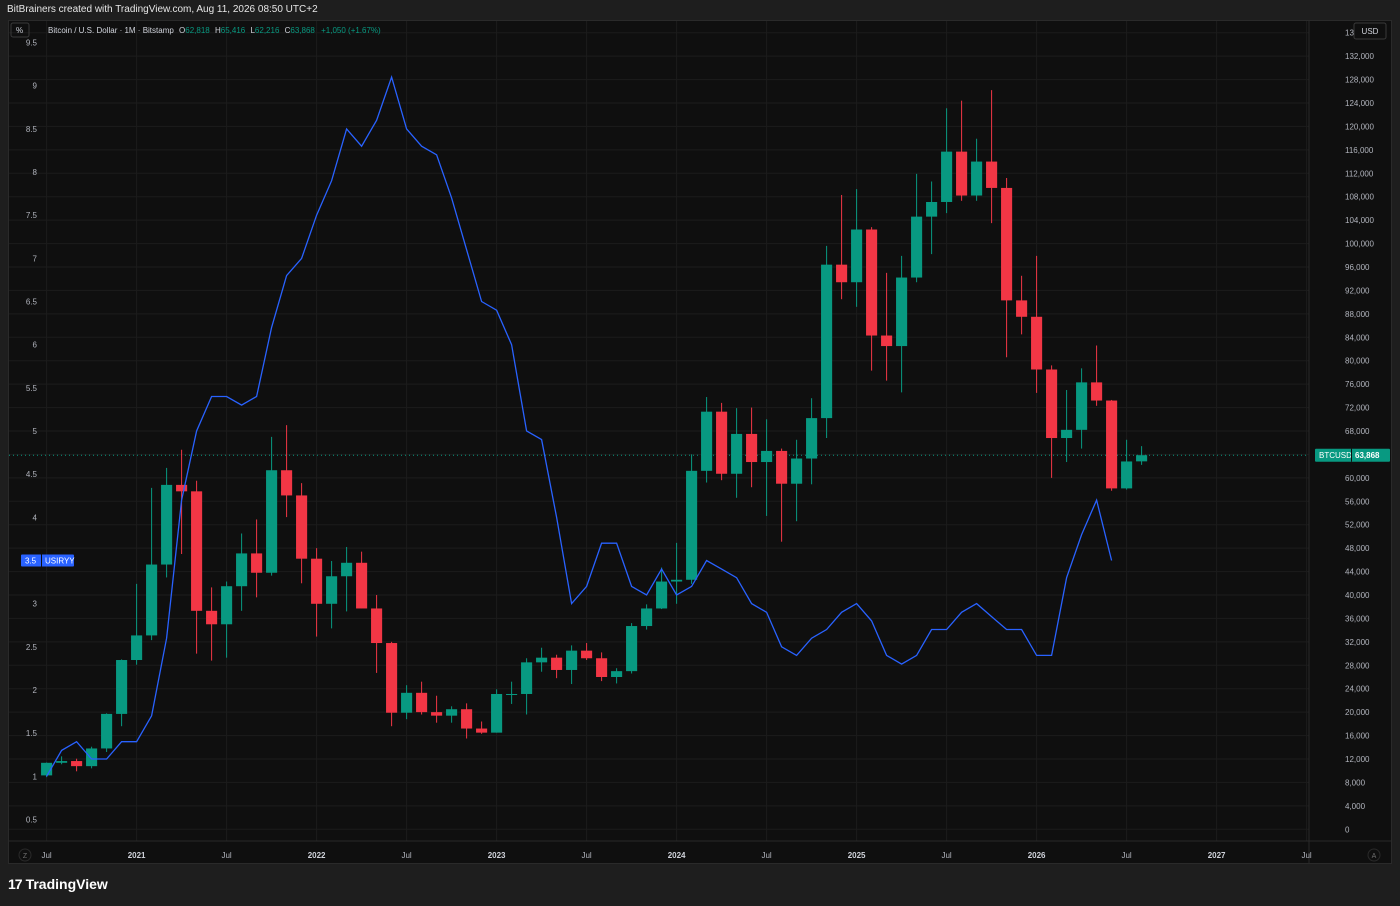 This screenshot has width=1400, height=906. What do you see at coordinates (1357, 478) in the screenshot?
I see `price-tick-label: 60,000` at bounding box center [1357, 478].